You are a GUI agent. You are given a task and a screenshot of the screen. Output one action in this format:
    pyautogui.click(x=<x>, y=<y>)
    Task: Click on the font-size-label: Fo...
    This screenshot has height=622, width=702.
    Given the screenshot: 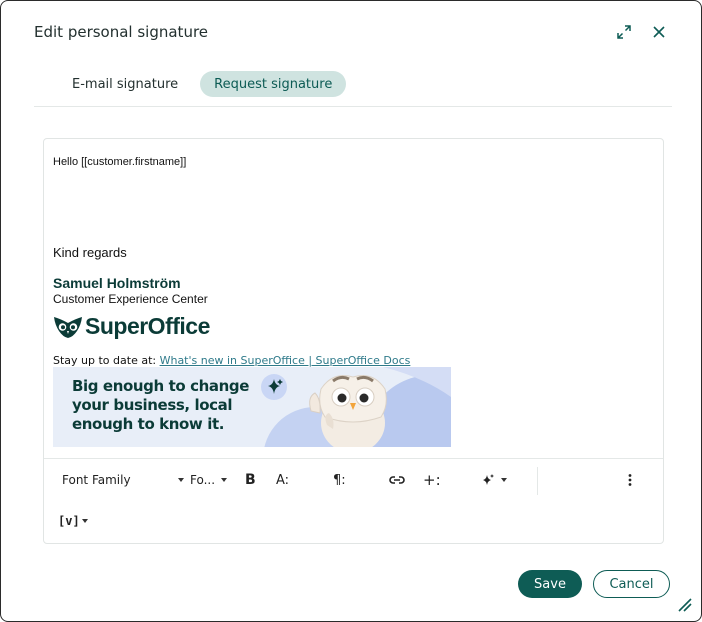 What is the action you would take?
    pyautogui.click(x=203, y=480)
    